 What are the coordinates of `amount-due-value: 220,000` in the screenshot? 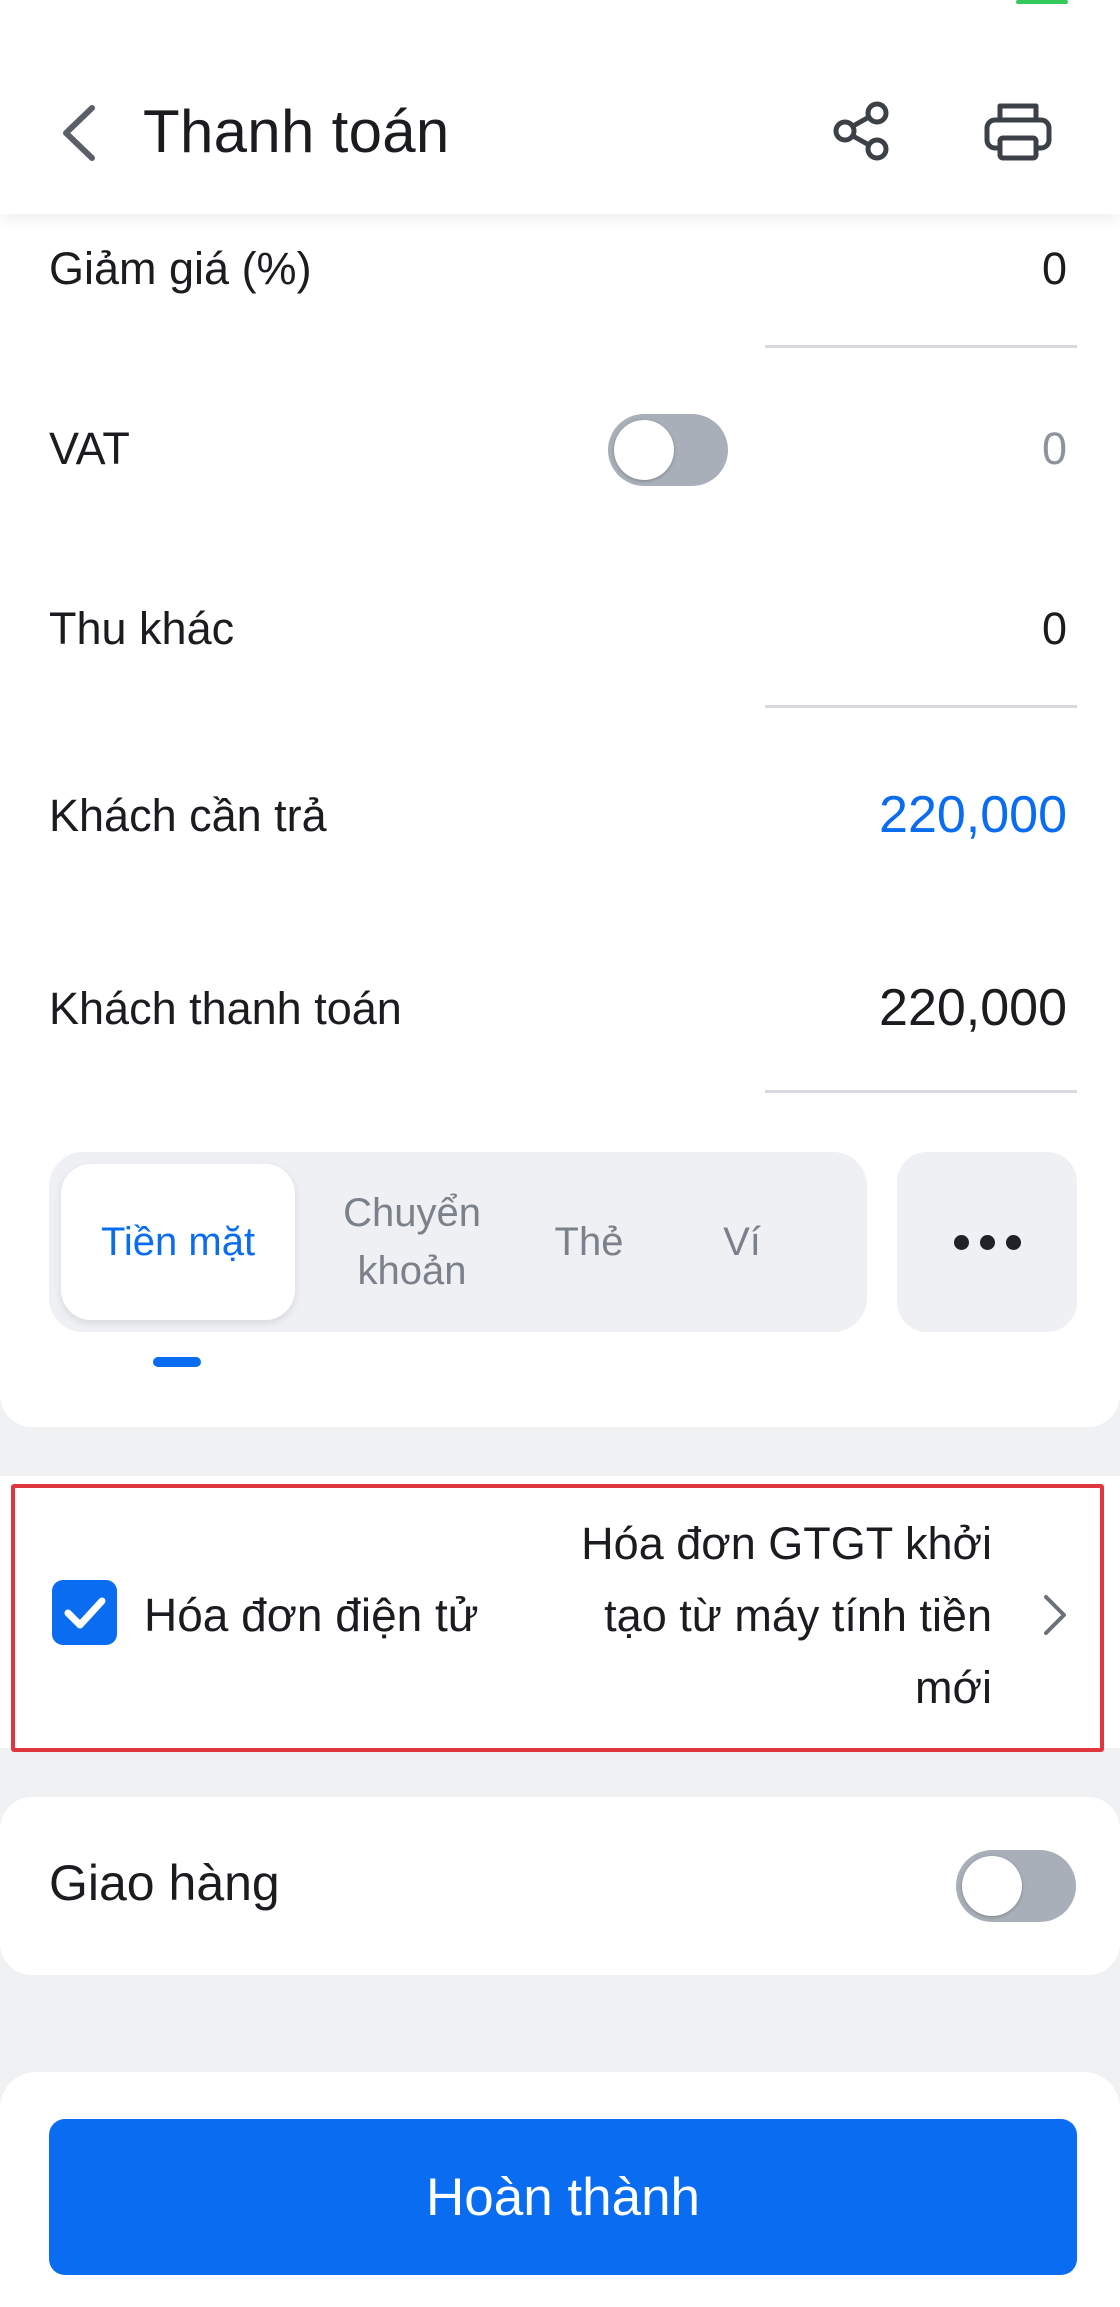 It's located at (973, 815).